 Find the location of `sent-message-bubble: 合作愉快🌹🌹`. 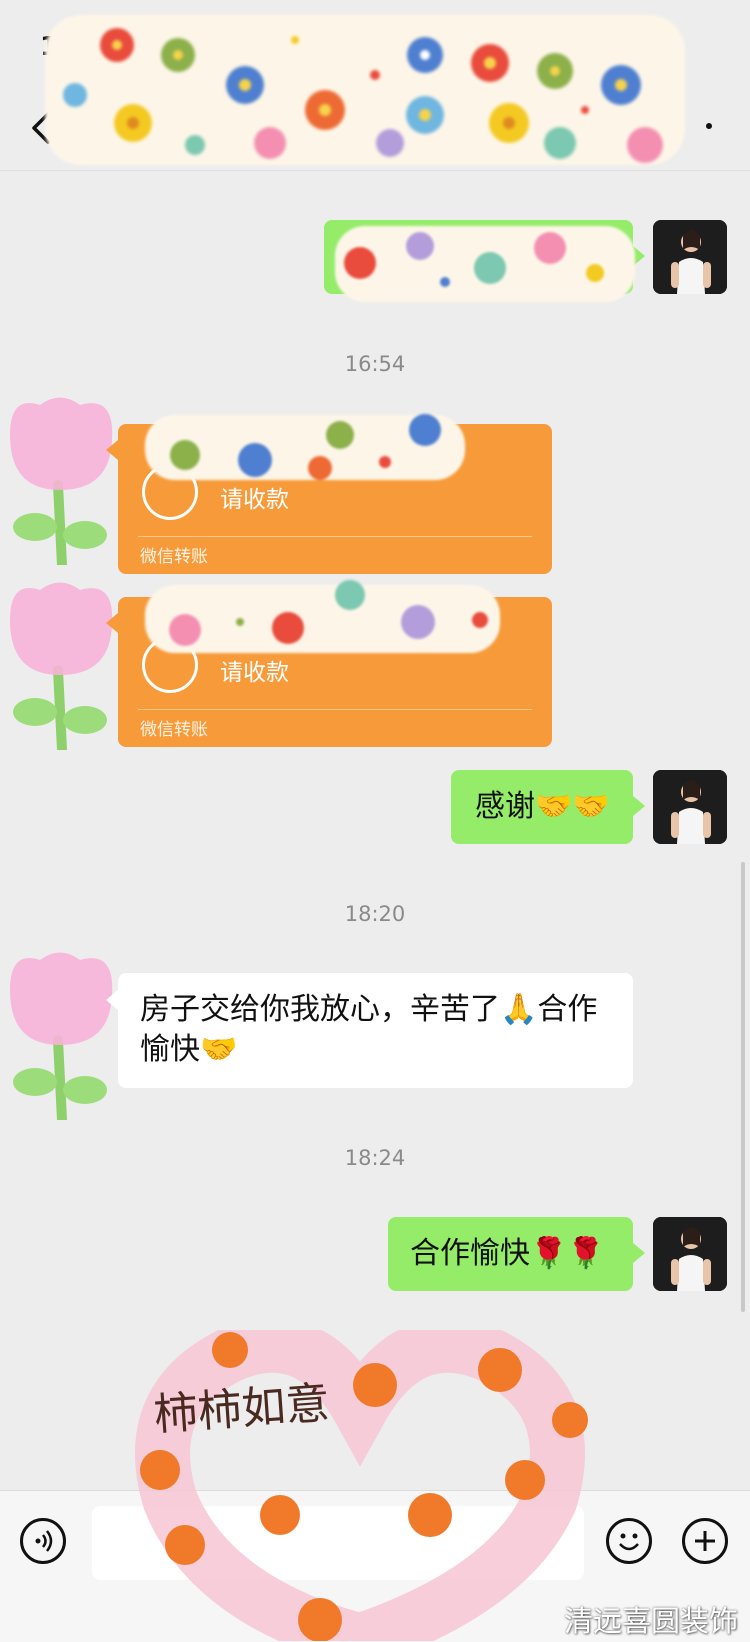

sent-message-bubble: 合作愉快🌹🌹 is located at coordinates (510, 1254).